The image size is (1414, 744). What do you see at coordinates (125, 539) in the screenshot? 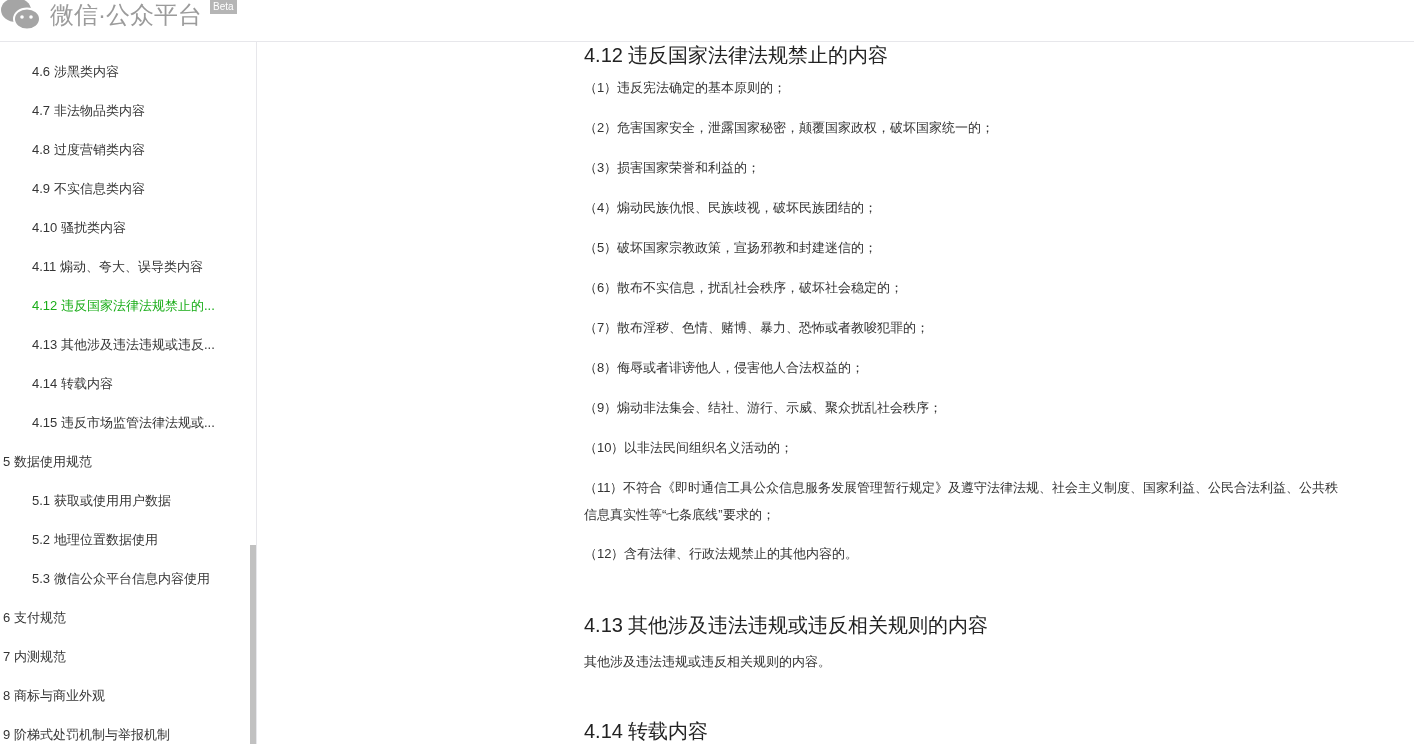
I see `toc-item: 5.2 地理位置数据使用` at bounding box center [125, 539].